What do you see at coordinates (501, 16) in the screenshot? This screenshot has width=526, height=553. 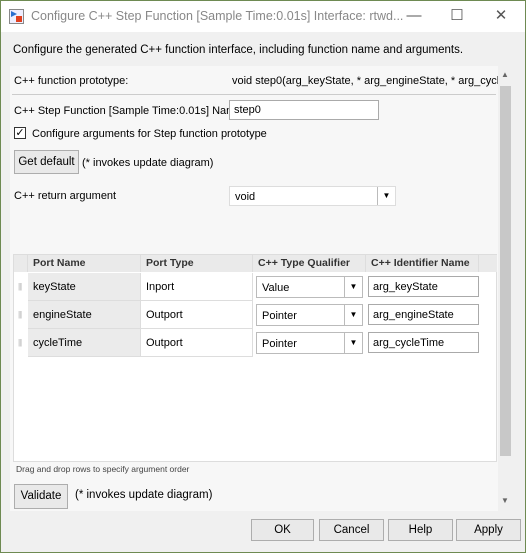 I see `close-button: ✕` at bounding box center [501, 16].